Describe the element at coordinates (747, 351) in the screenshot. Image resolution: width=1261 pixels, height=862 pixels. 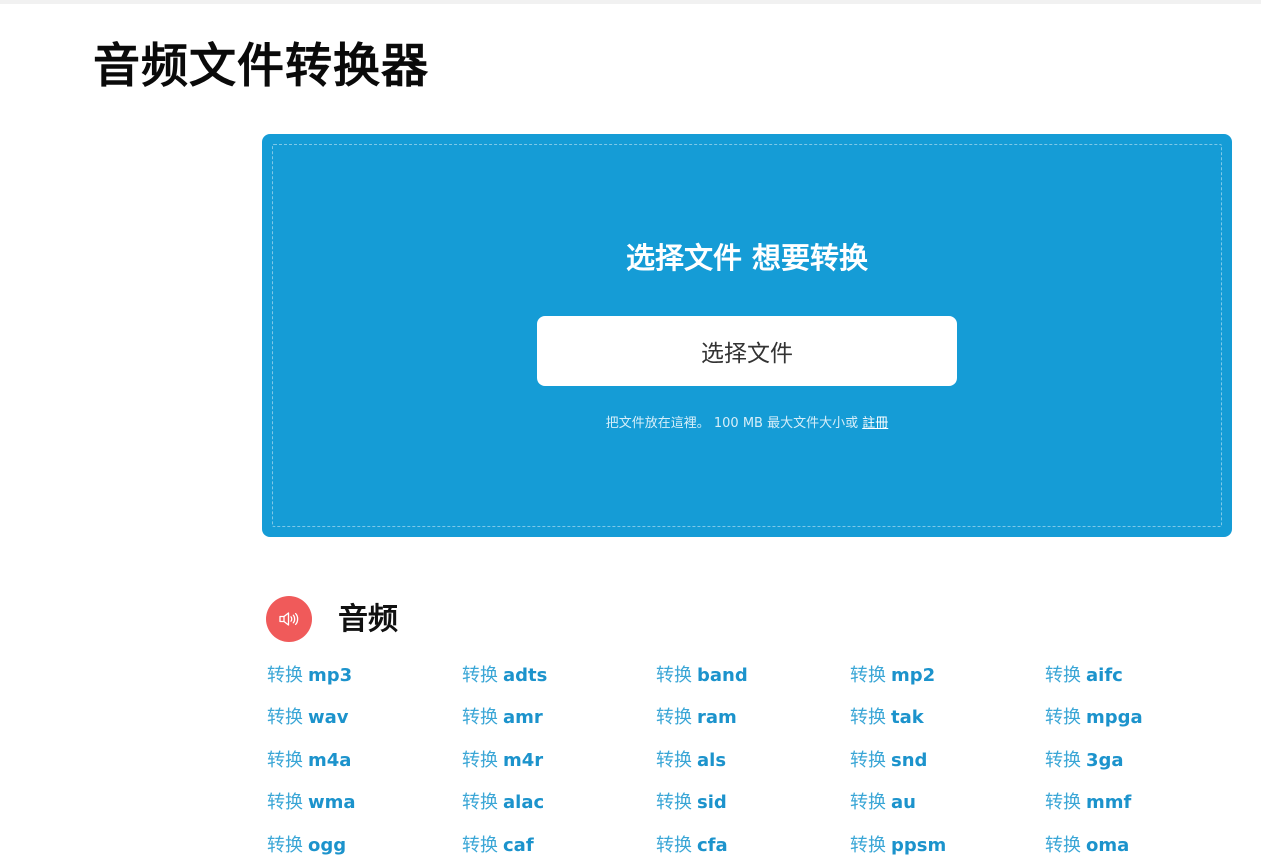
I see `choose-file-button: 选择文件` at that location.